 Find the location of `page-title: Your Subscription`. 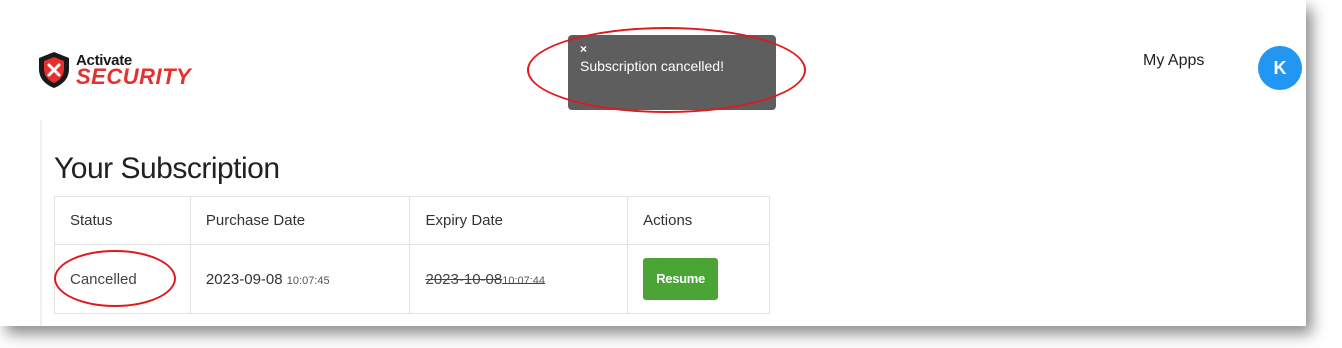

page-title: Your Subscription is located at coordinates (167, 168).